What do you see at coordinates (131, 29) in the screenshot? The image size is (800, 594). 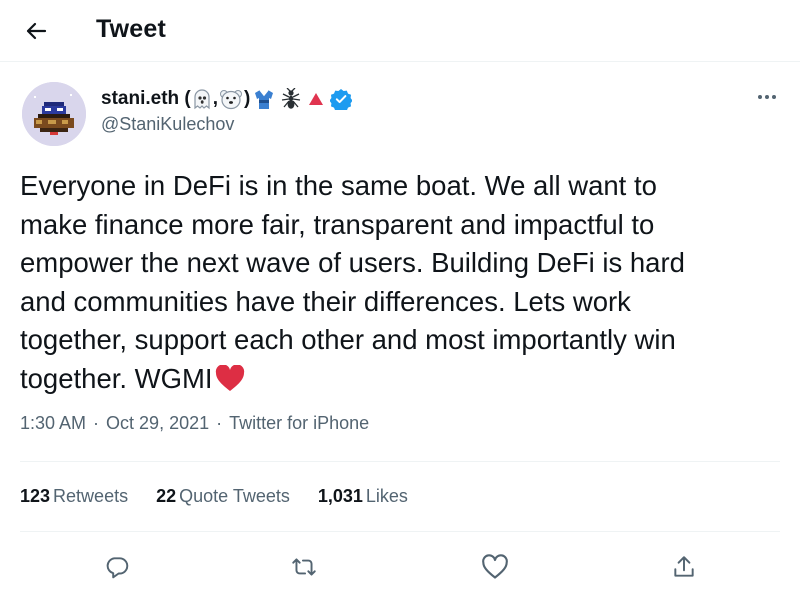 I see `page-title: Tweet` at bounding box center [131, 29].